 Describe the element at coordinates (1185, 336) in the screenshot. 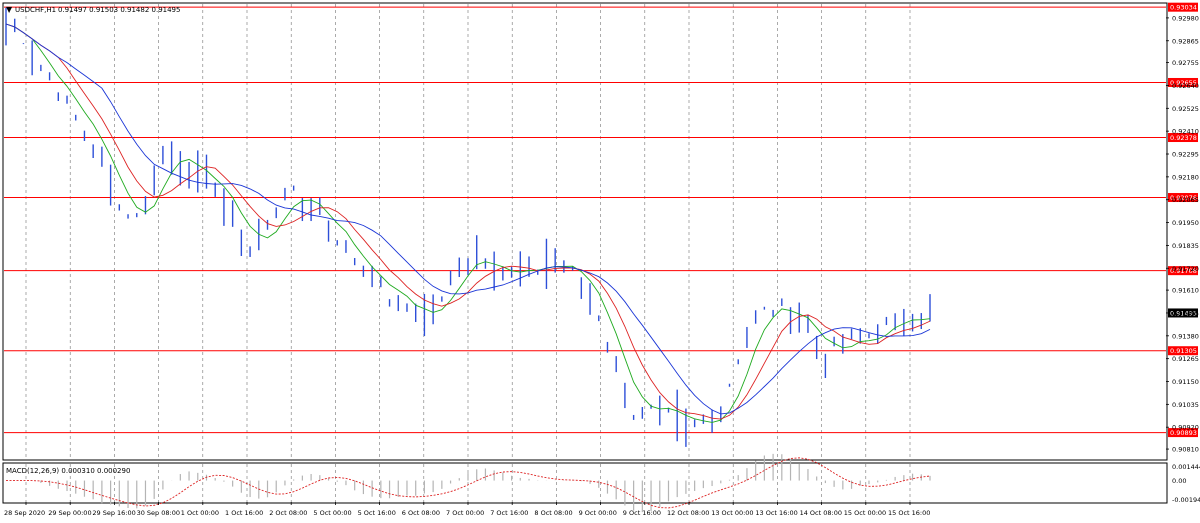

I see `y-tick-label: 0.91380` at that location.